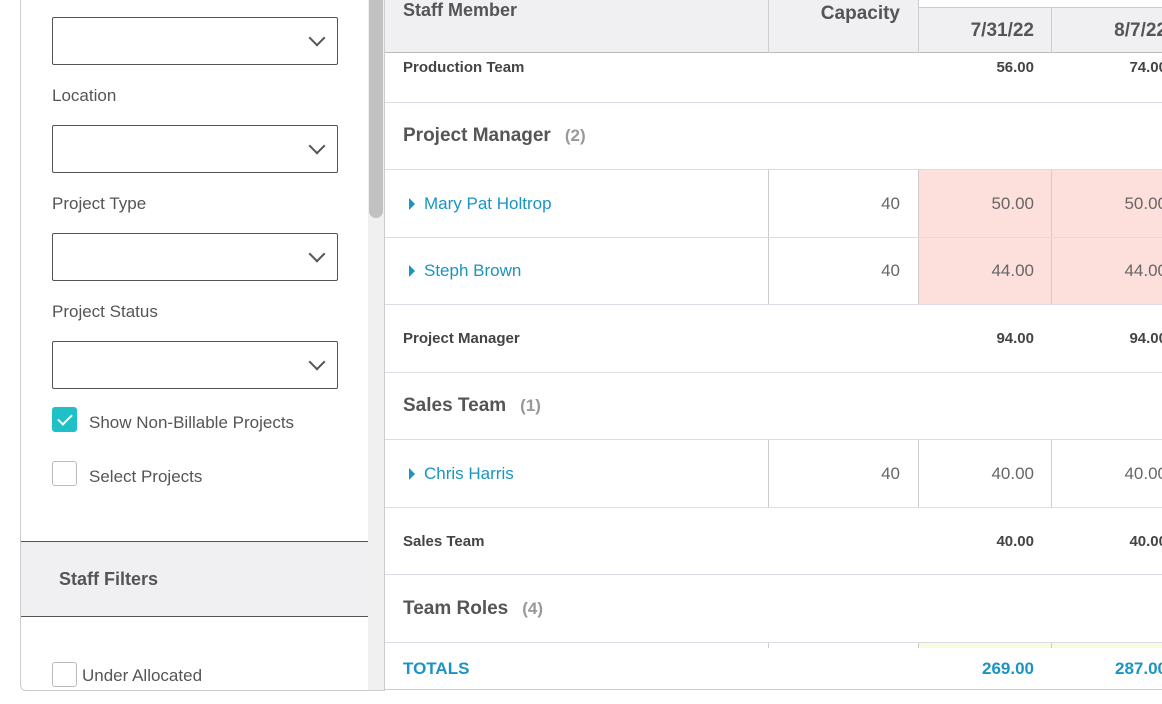 Image resolution: width=1162 pixels, height=704 pixels. I want to click on location-label: Location, so click(84, 95).